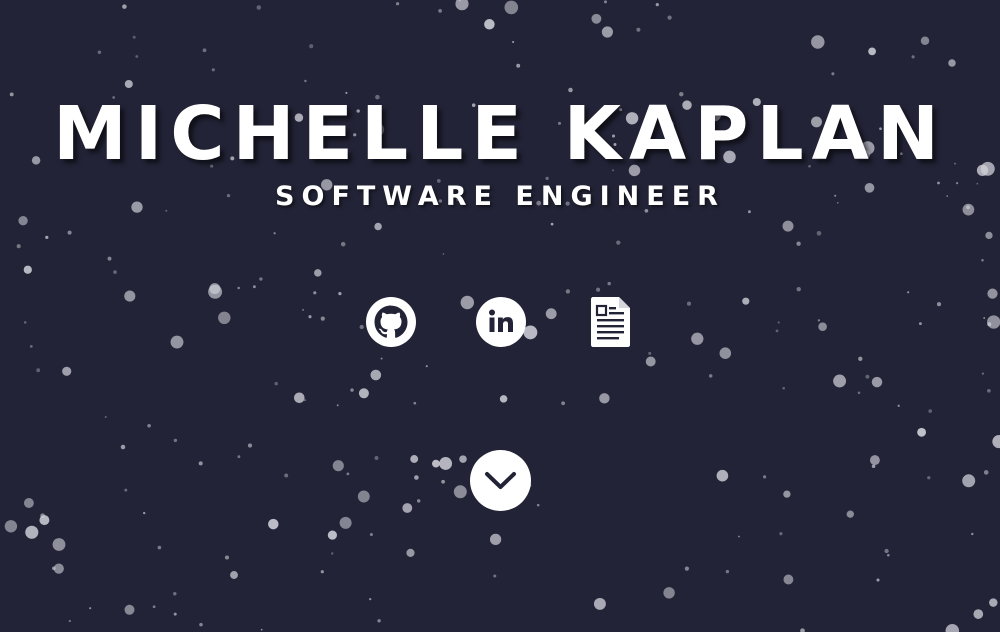 The image size is (1000, 632). I want to click on github-link, so click(391, 322).